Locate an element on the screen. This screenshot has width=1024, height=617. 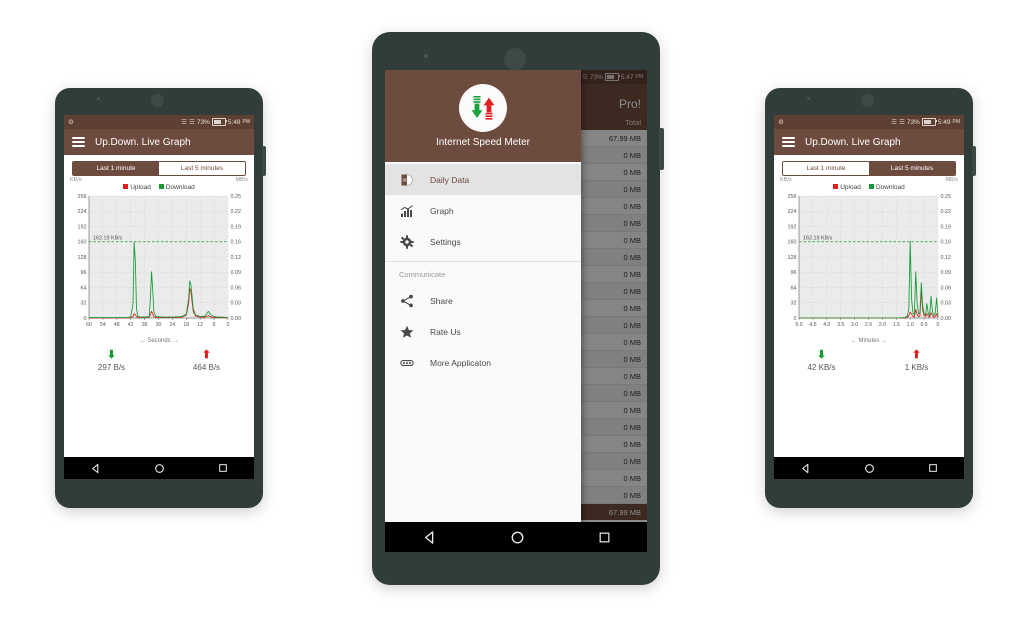
tab-last-1-minute: Last 1 minute is located at coordinates (116, 168).